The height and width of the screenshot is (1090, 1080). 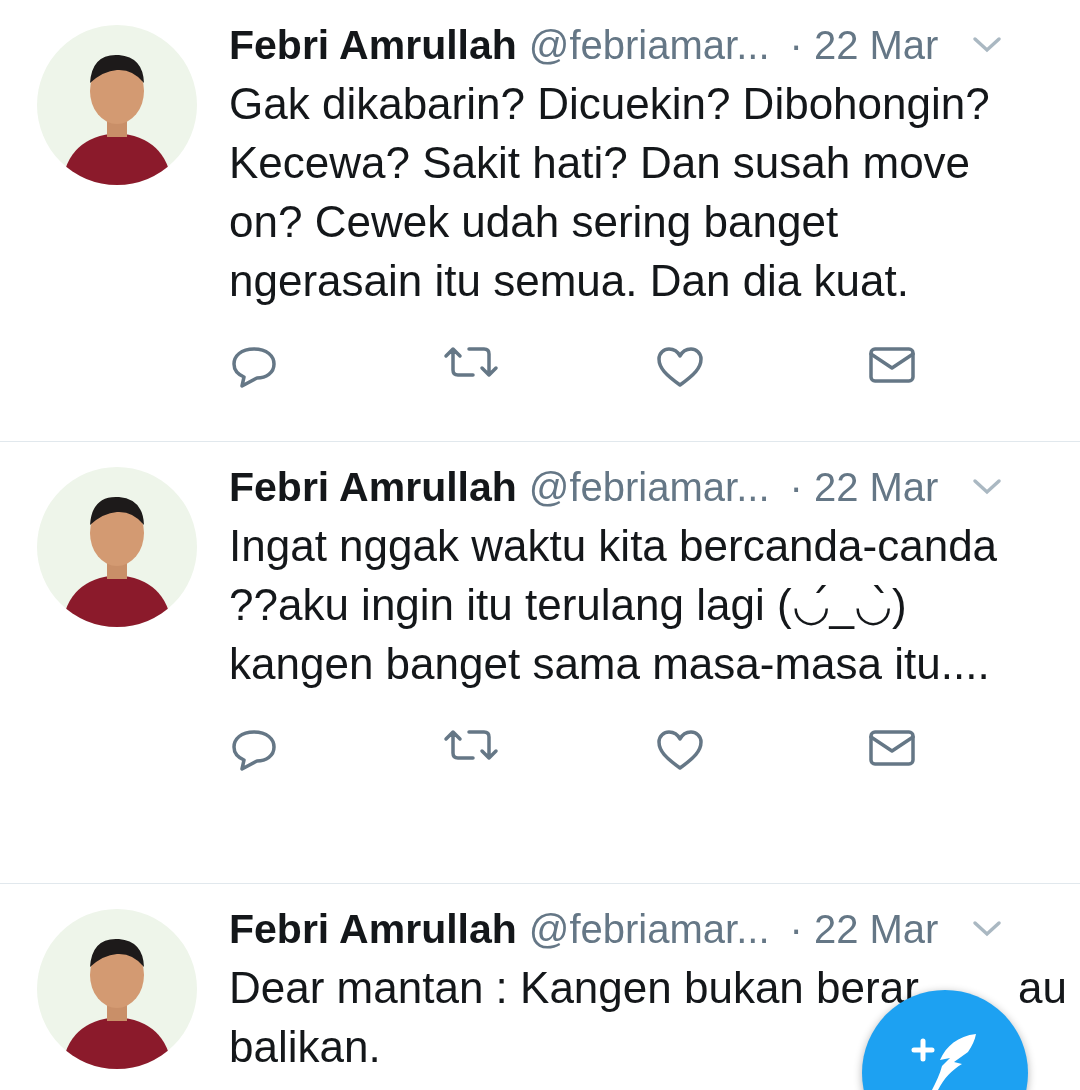 I want to click on tweet-text: au, so click(x=1042, y=988).